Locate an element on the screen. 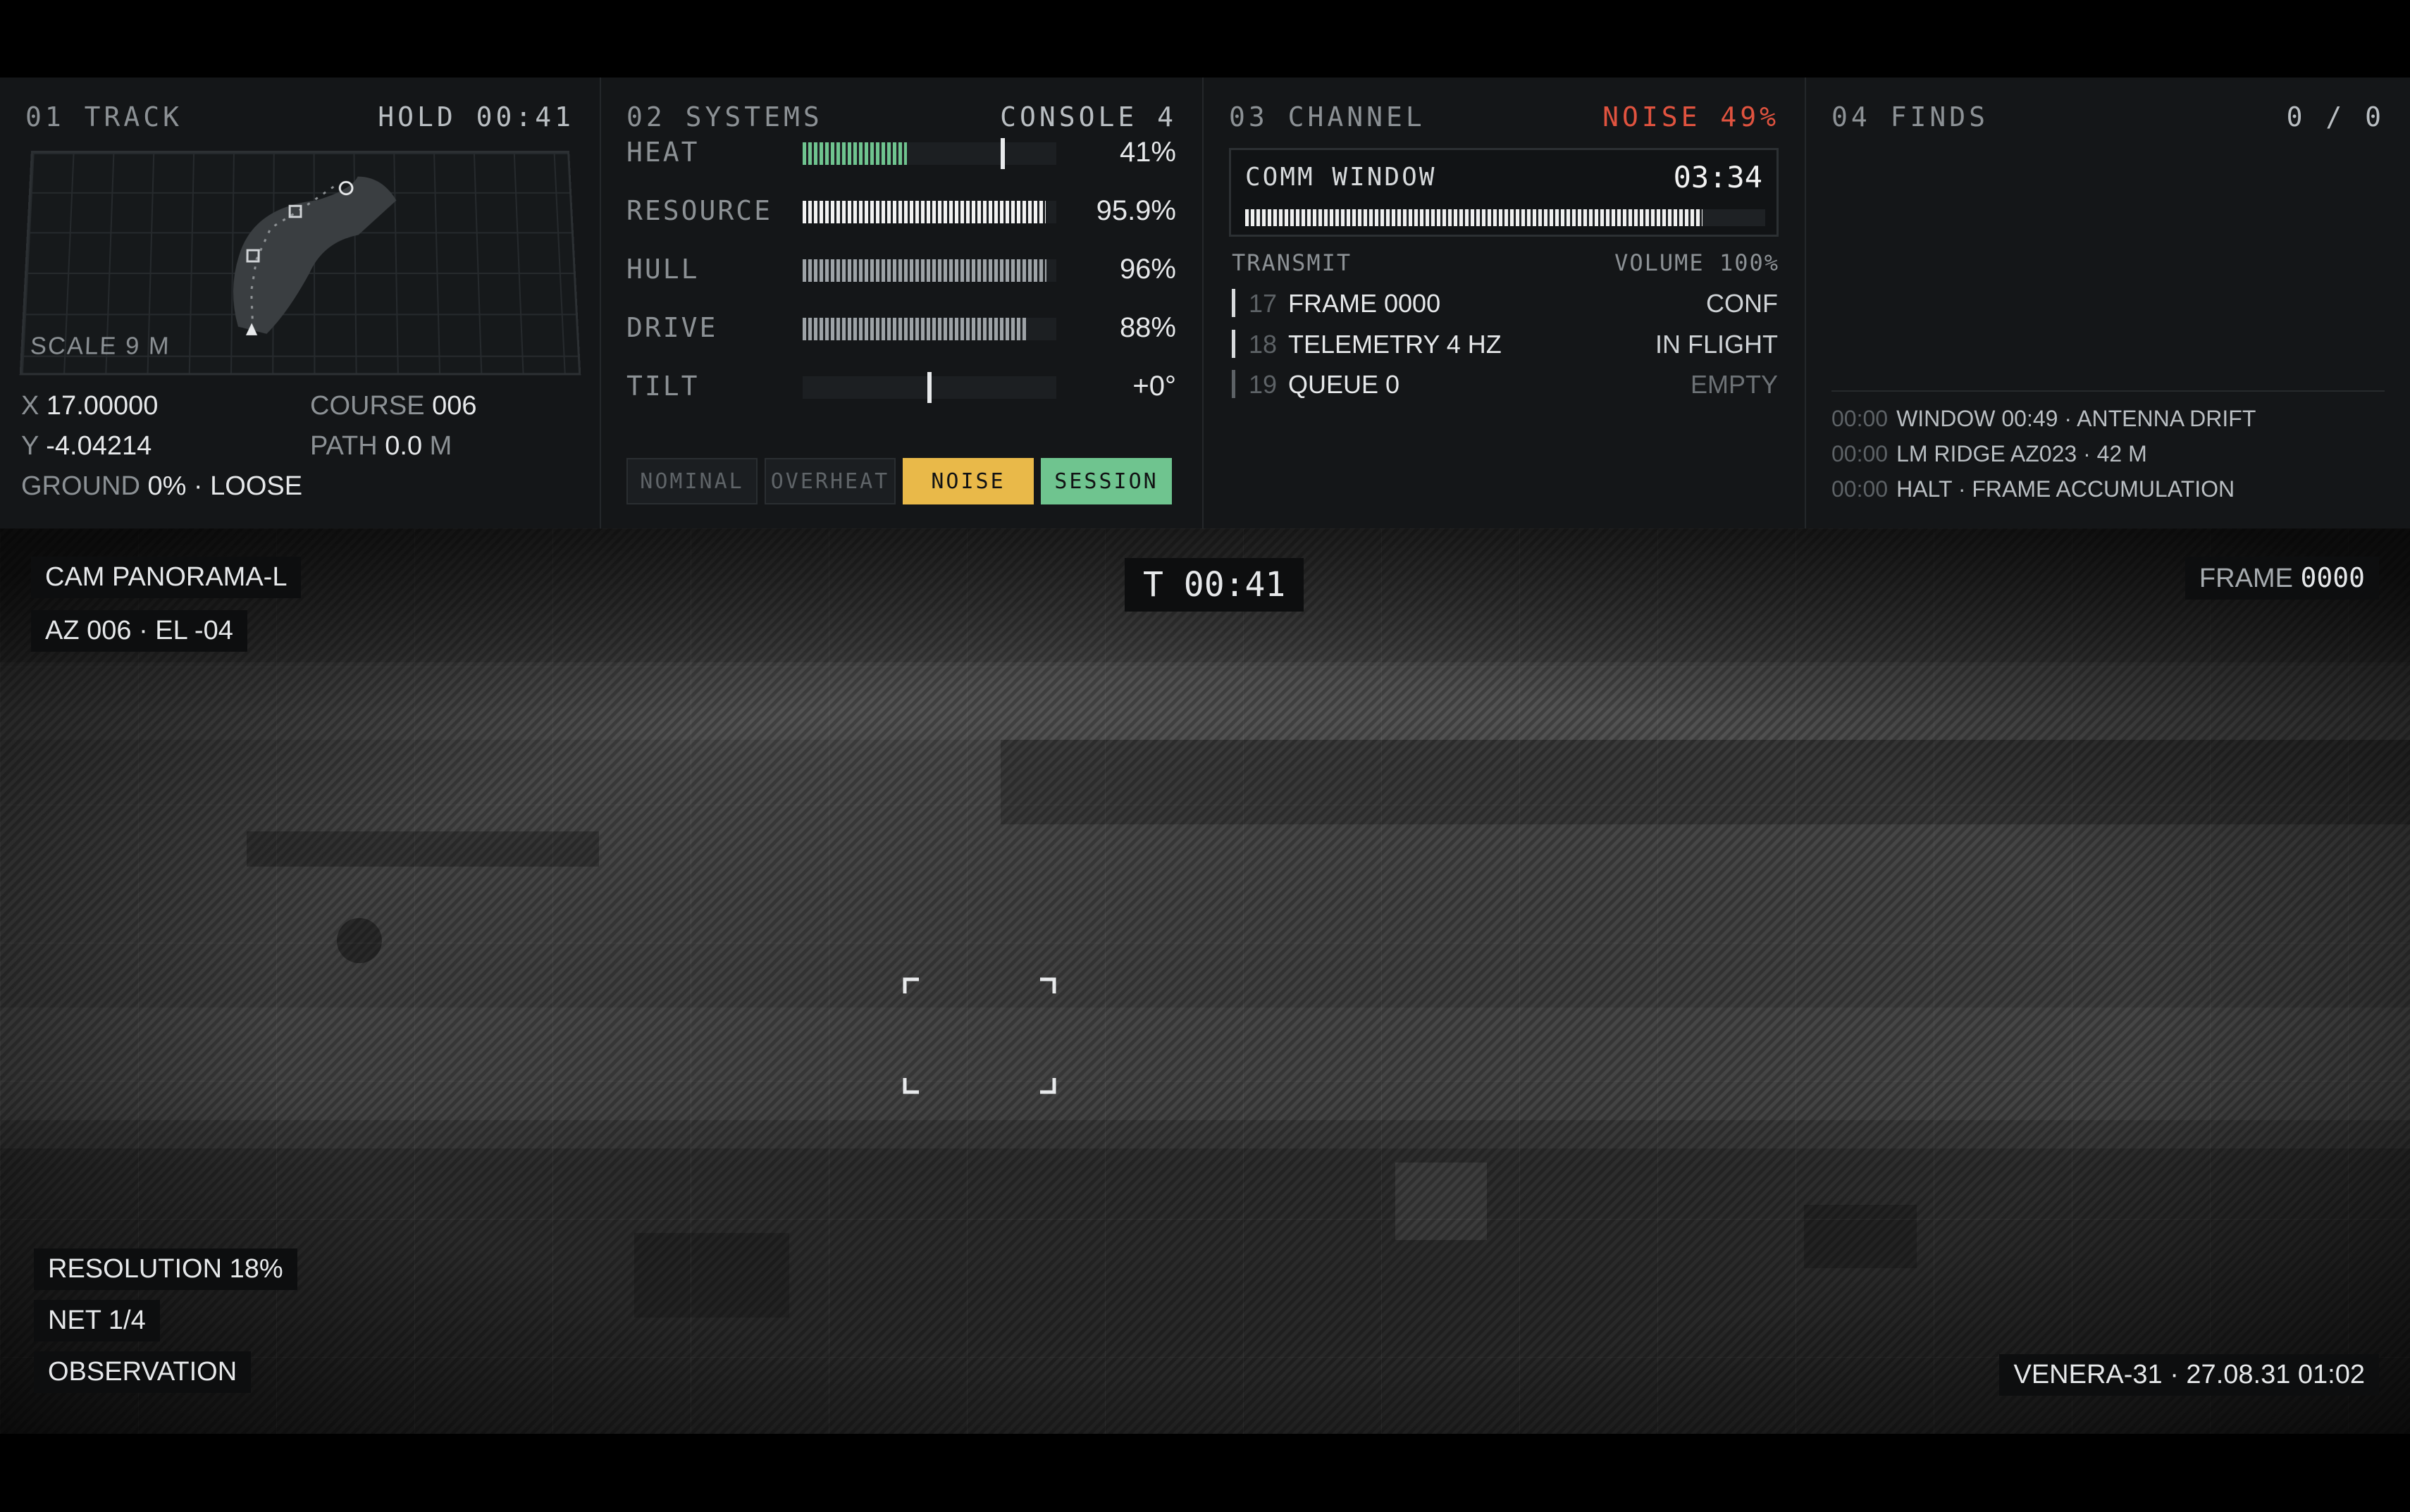  queue-name: TELEMETRY 4 HZ is located at coordinates (1395, 344).